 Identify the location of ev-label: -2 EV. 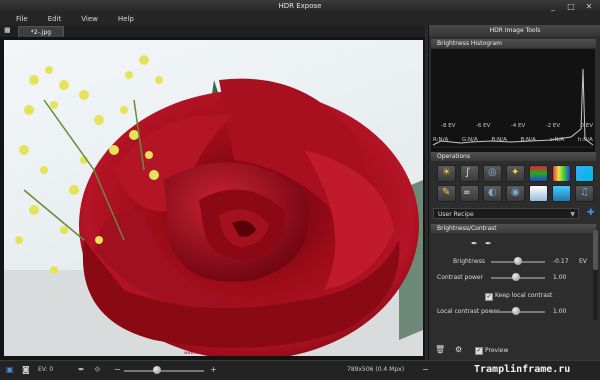
(553, 126).